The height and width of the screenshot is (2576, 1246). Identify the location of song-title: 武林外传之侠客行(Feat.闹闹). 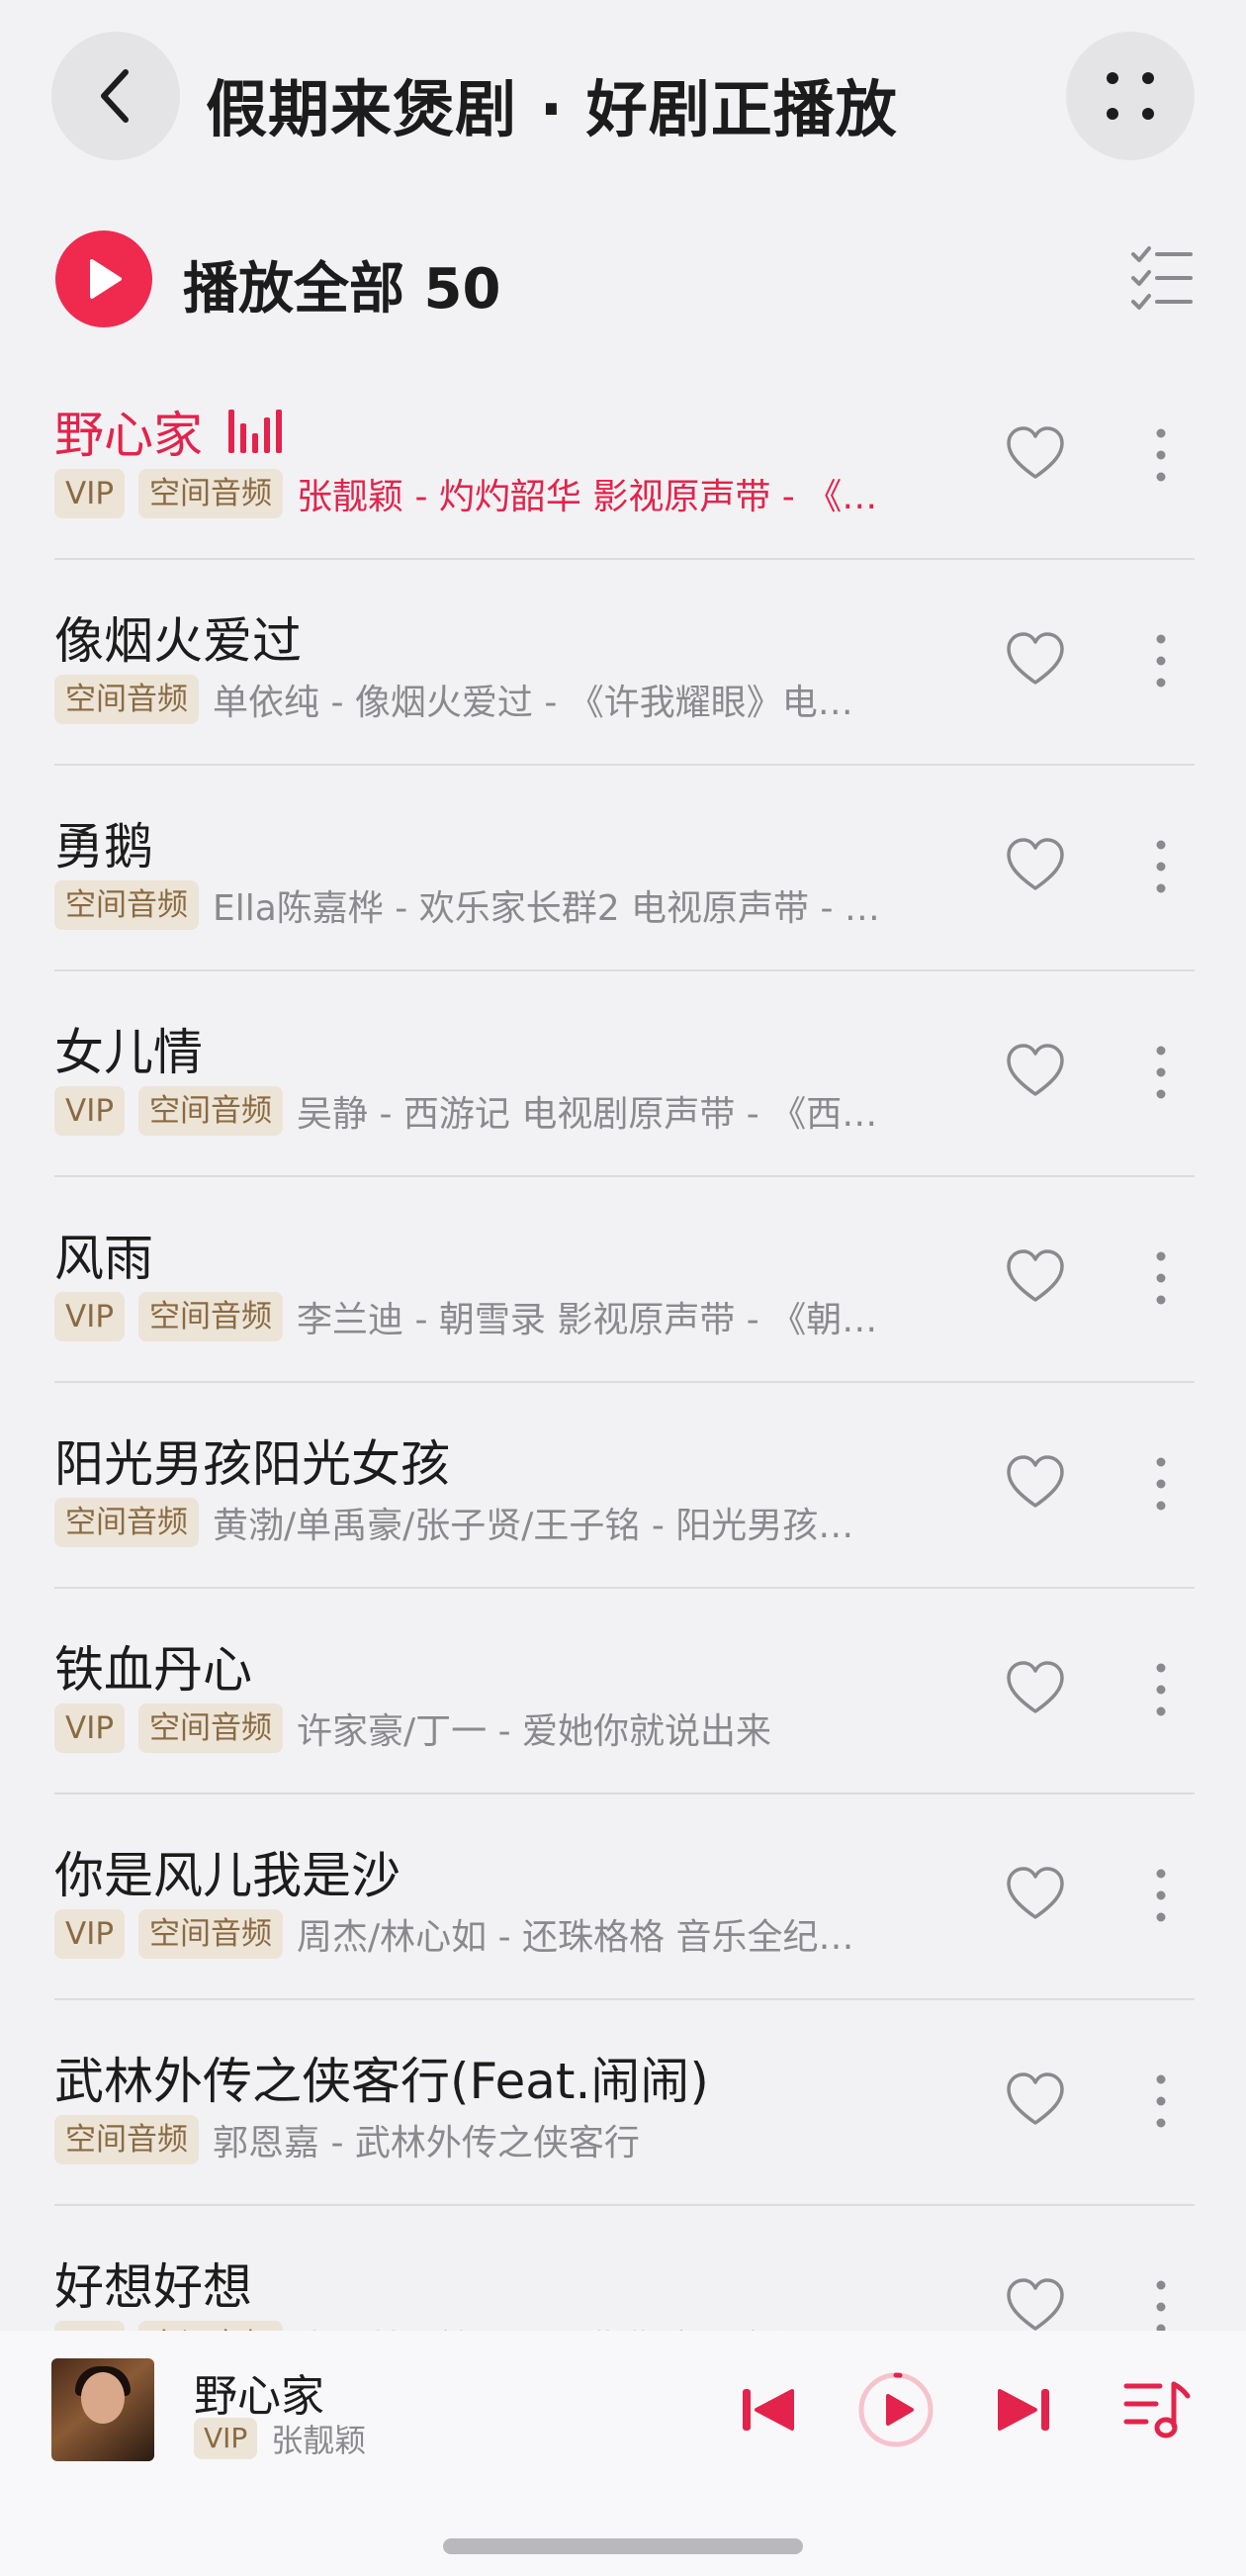
(381, 2077).